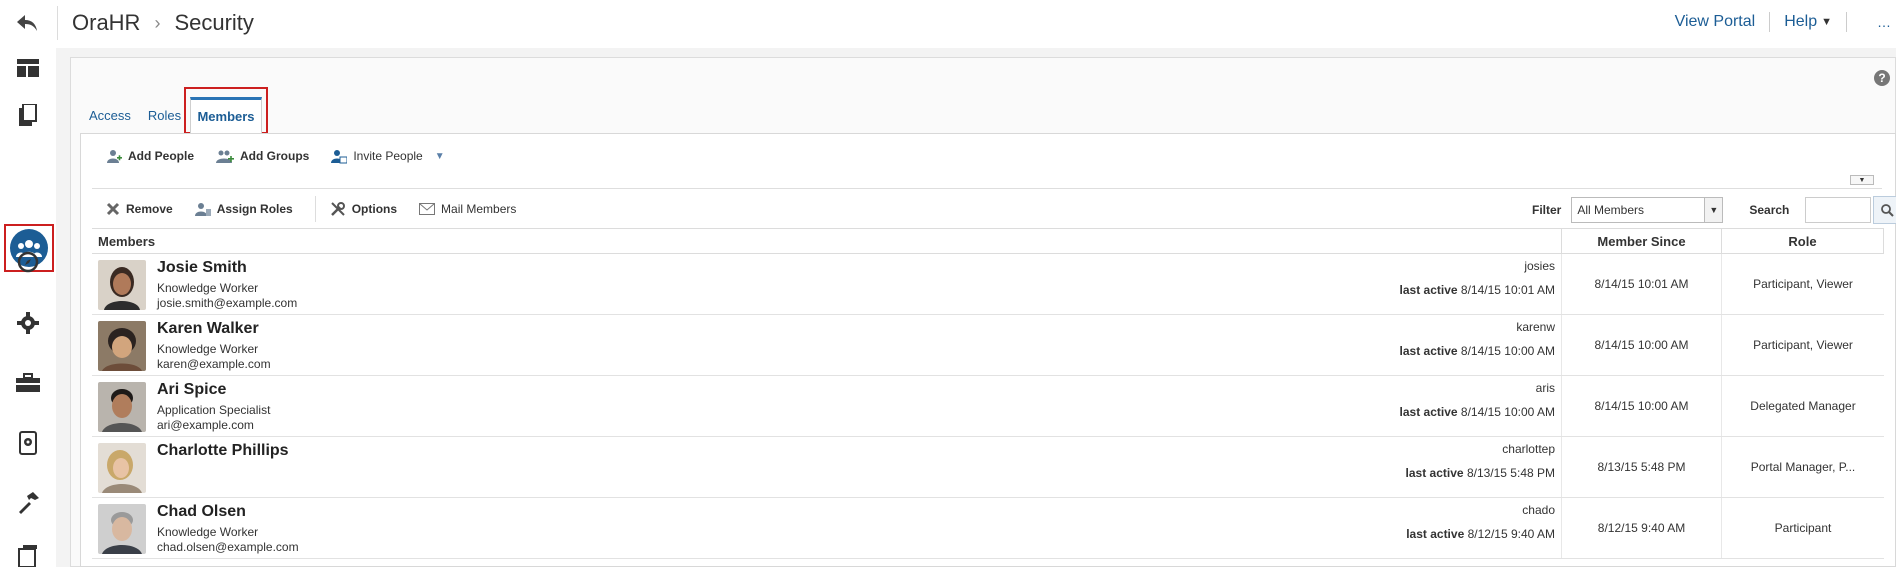 This screenshot has height=567, width=1896. Describe the element at coordinates (164, 114) in the screenshot. I see `tab-roles: Roles` at that location.